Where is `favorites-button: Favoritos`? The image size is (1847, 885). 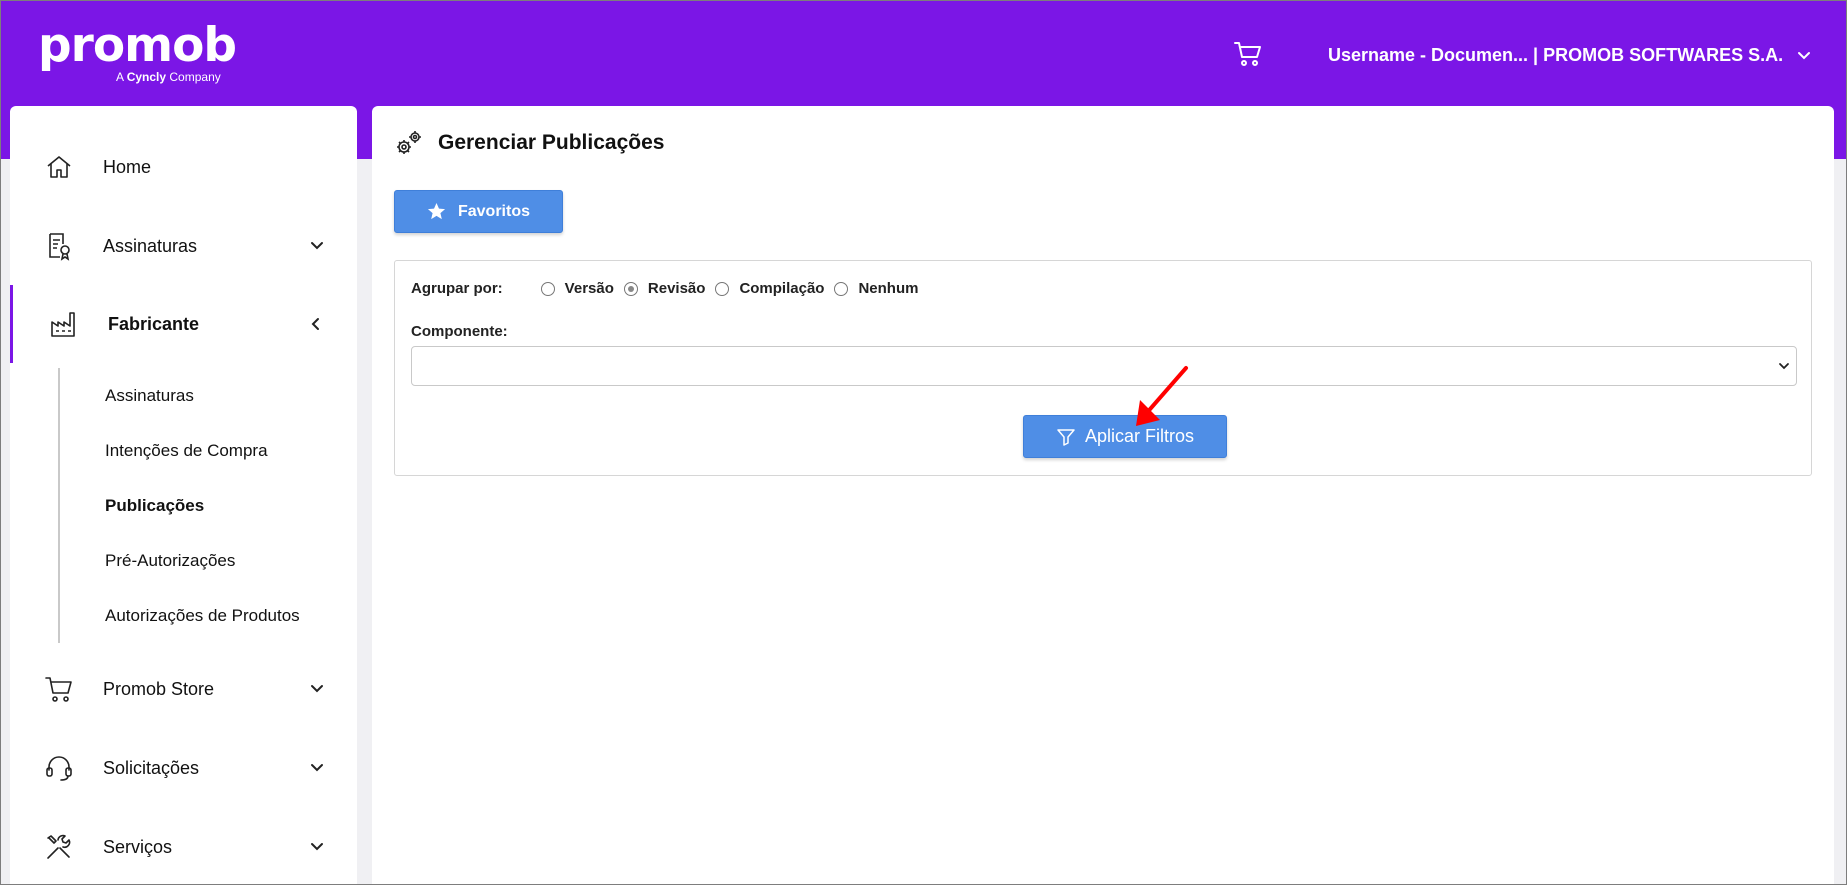 favorites-button: Favoritos is located at coordinates (478, 211).